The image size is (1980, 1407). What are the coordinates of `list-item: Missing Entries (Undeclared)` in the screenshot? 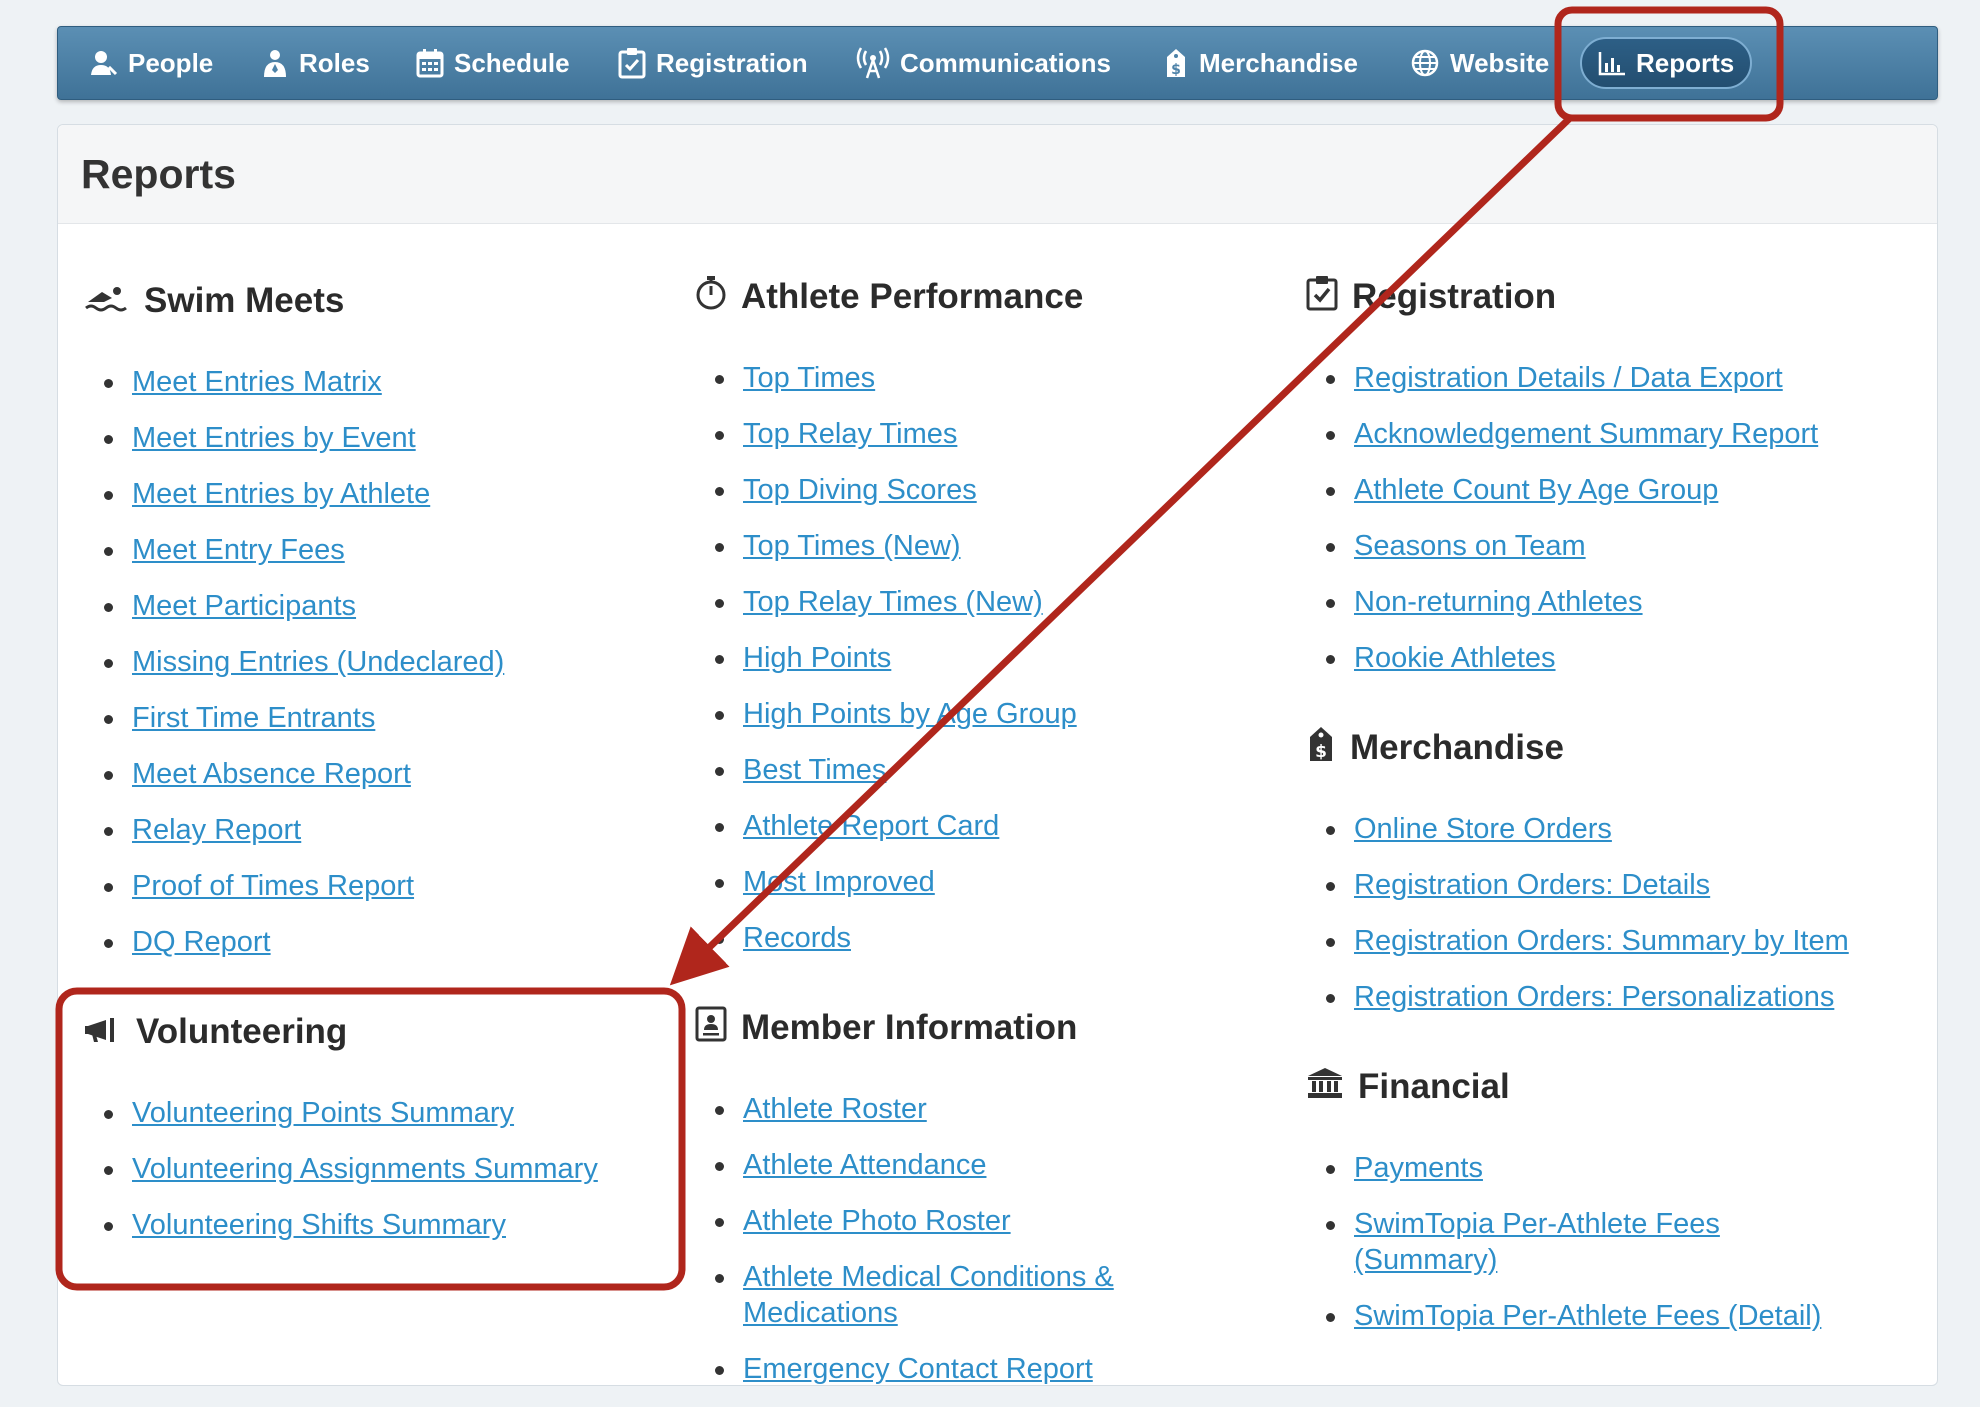 It's located at (294, 662).